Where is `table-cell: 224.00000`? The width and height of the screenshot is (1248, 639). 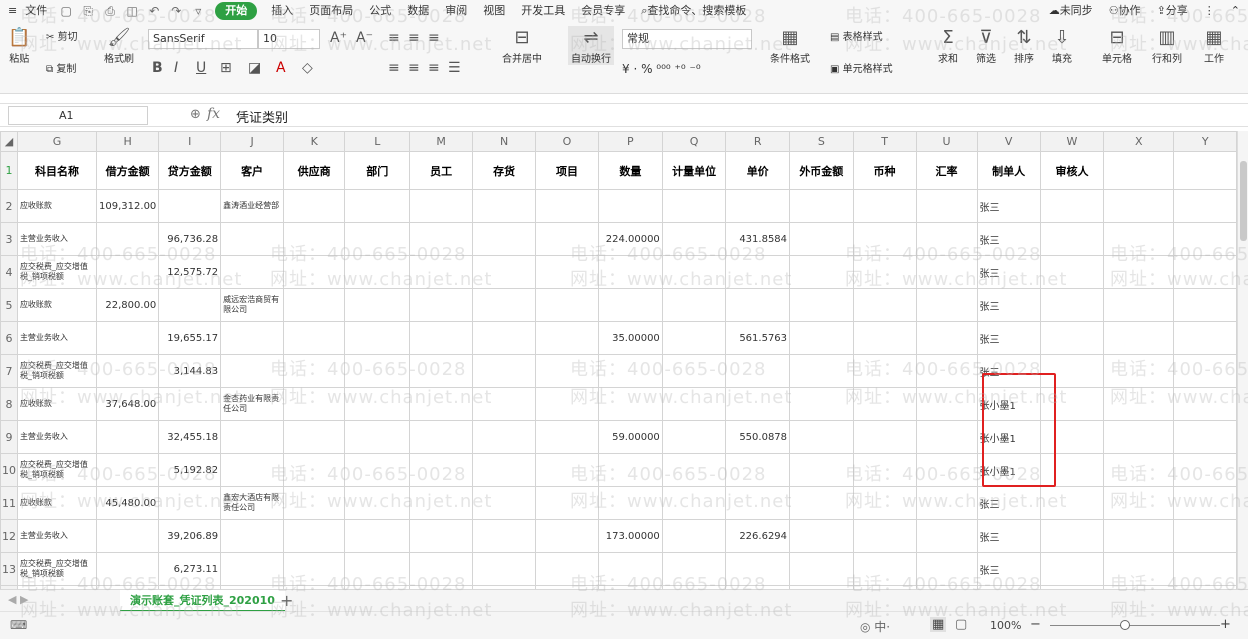 table-cell: 224.00000 is located at coordinates (630, 239).